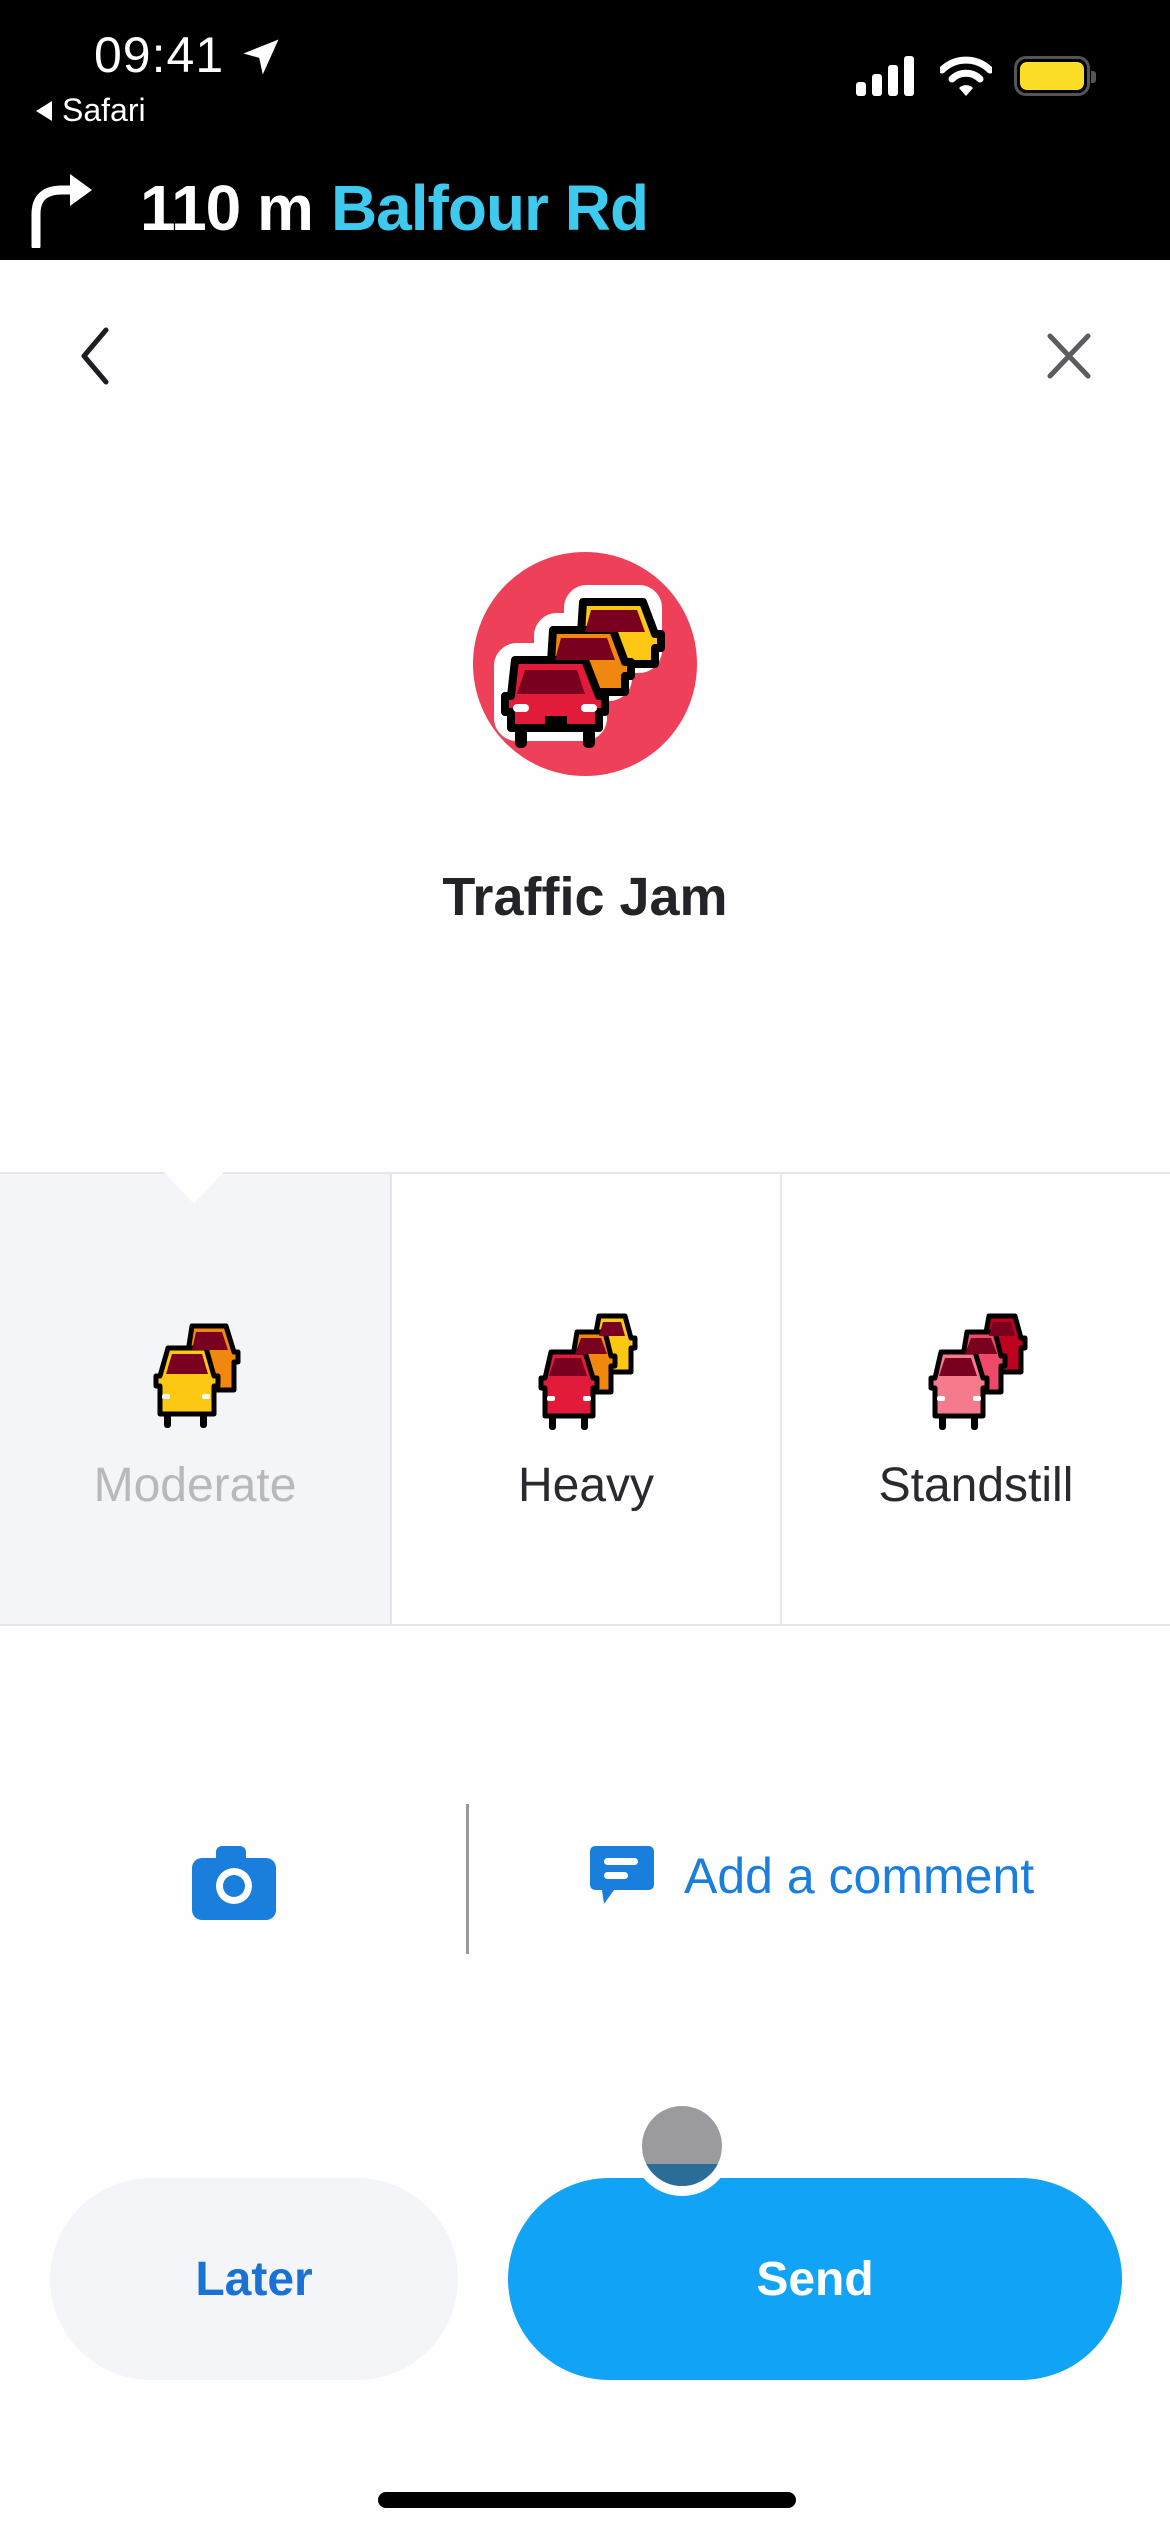  What do you see at coordinates (815, 2279) in the screenshot?
I see `send-button: Send` at bounding box center [815, 2279].